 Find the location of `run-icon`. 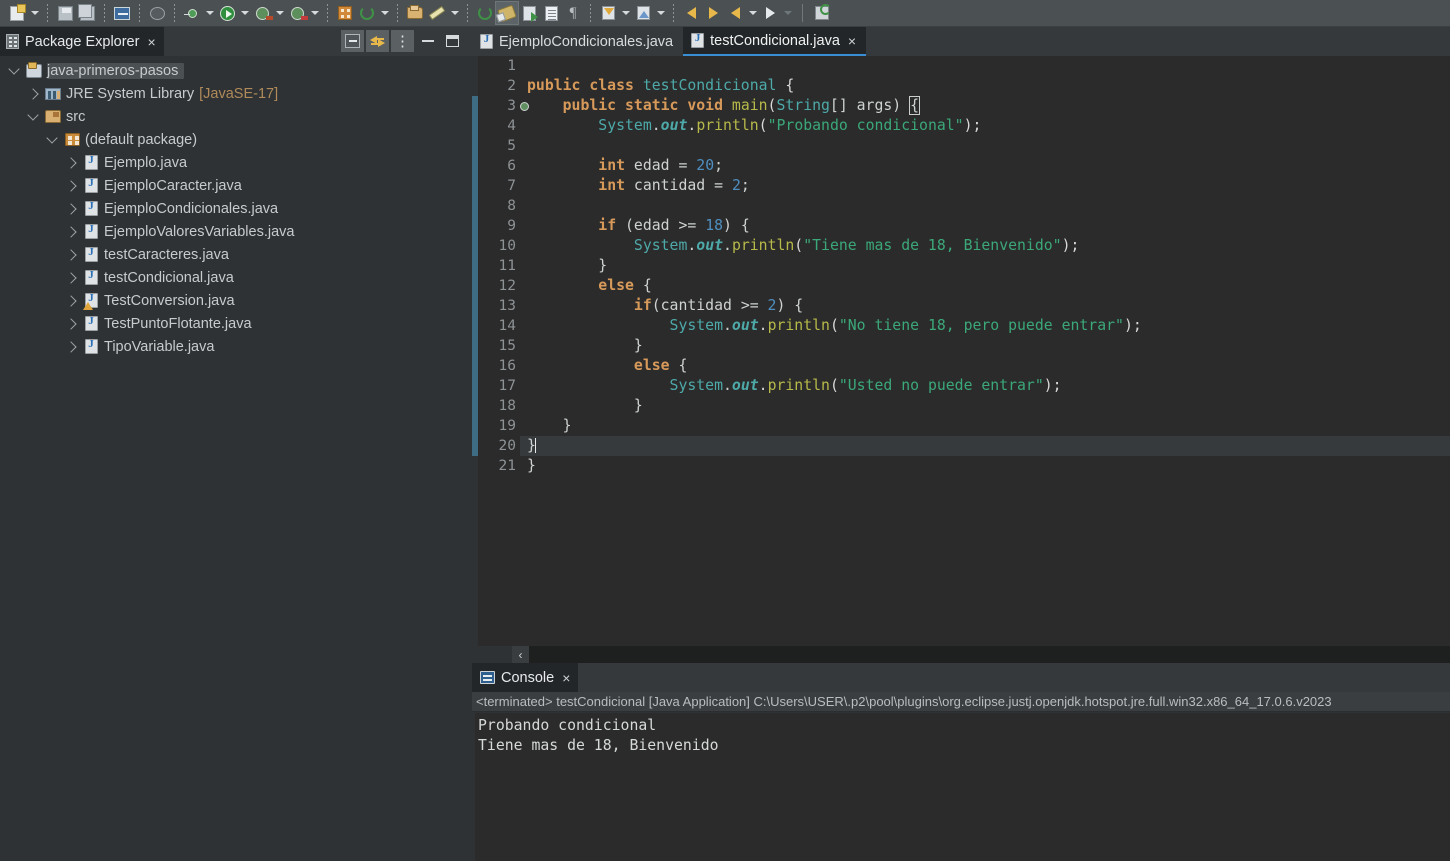

run-icon is located at coordinates (227, 13).